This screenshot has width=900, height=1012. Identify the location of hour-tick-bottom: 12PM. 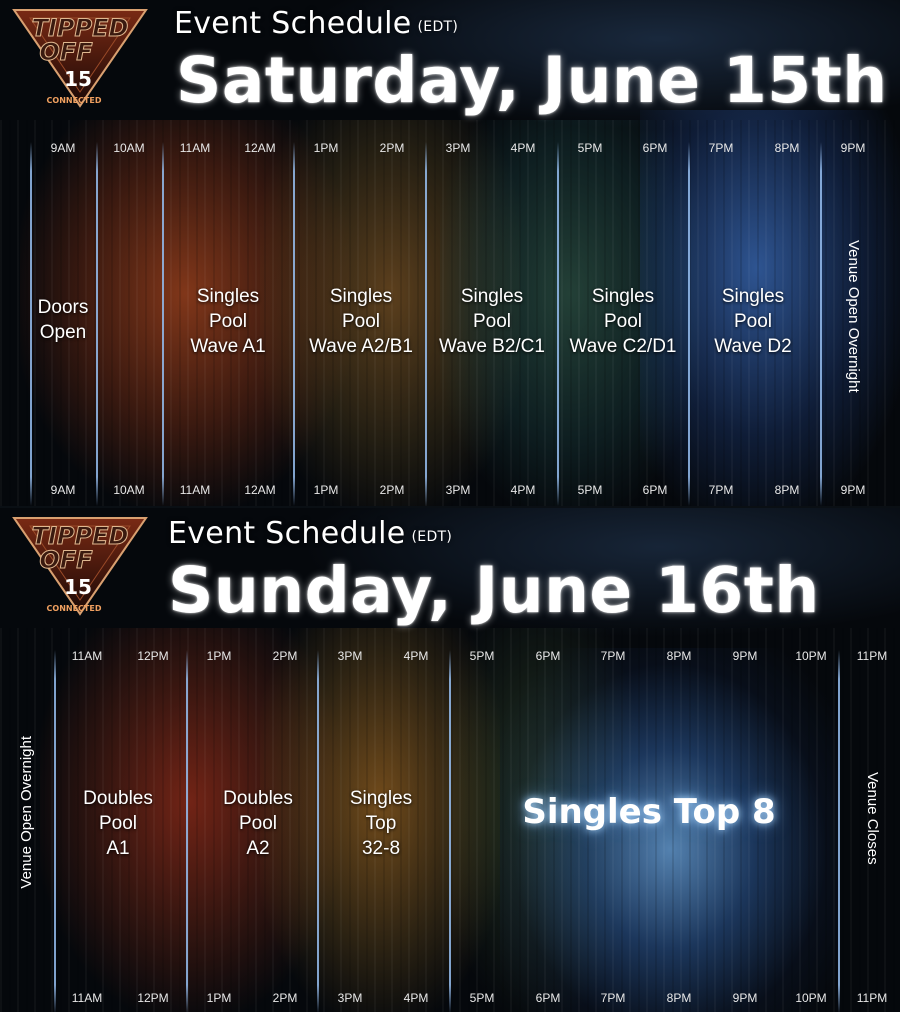
(153, 998).